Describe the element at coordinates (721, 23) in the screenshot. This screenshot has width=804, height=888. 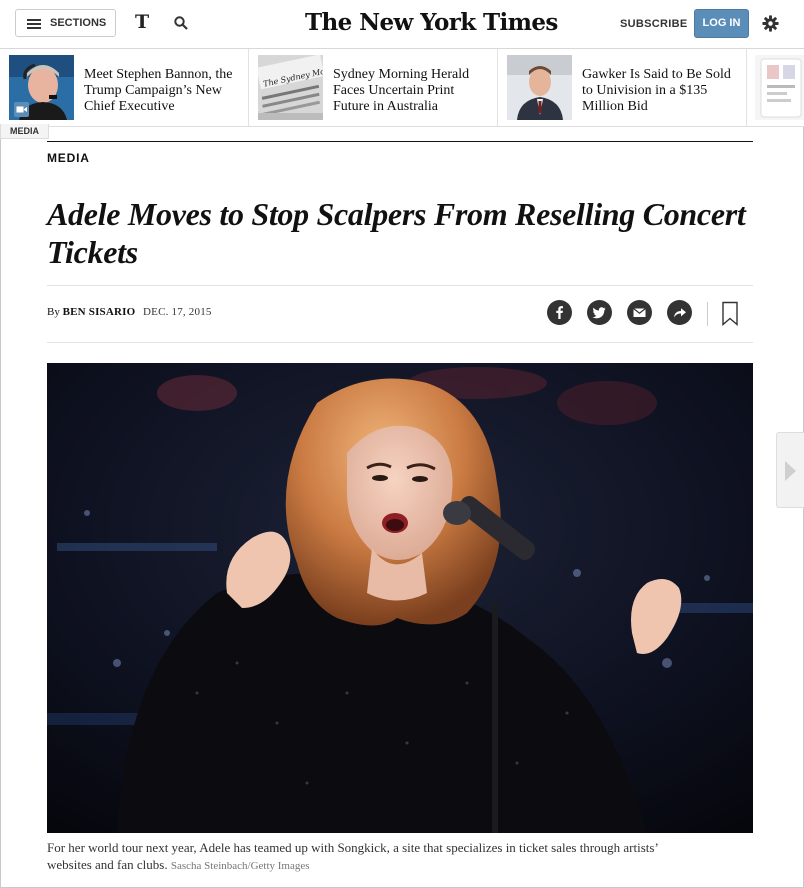
I see `login-button: LOG IN` at that location.